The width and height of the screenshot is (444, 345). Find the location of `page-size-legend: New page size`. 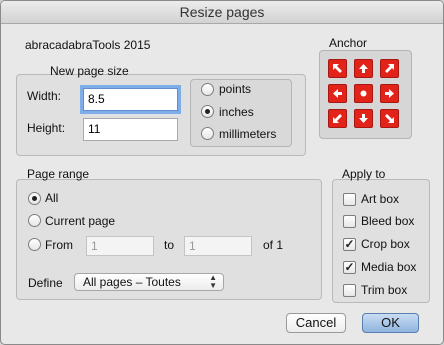

page-size-legend: New page size is located at coordinates (89, 71).